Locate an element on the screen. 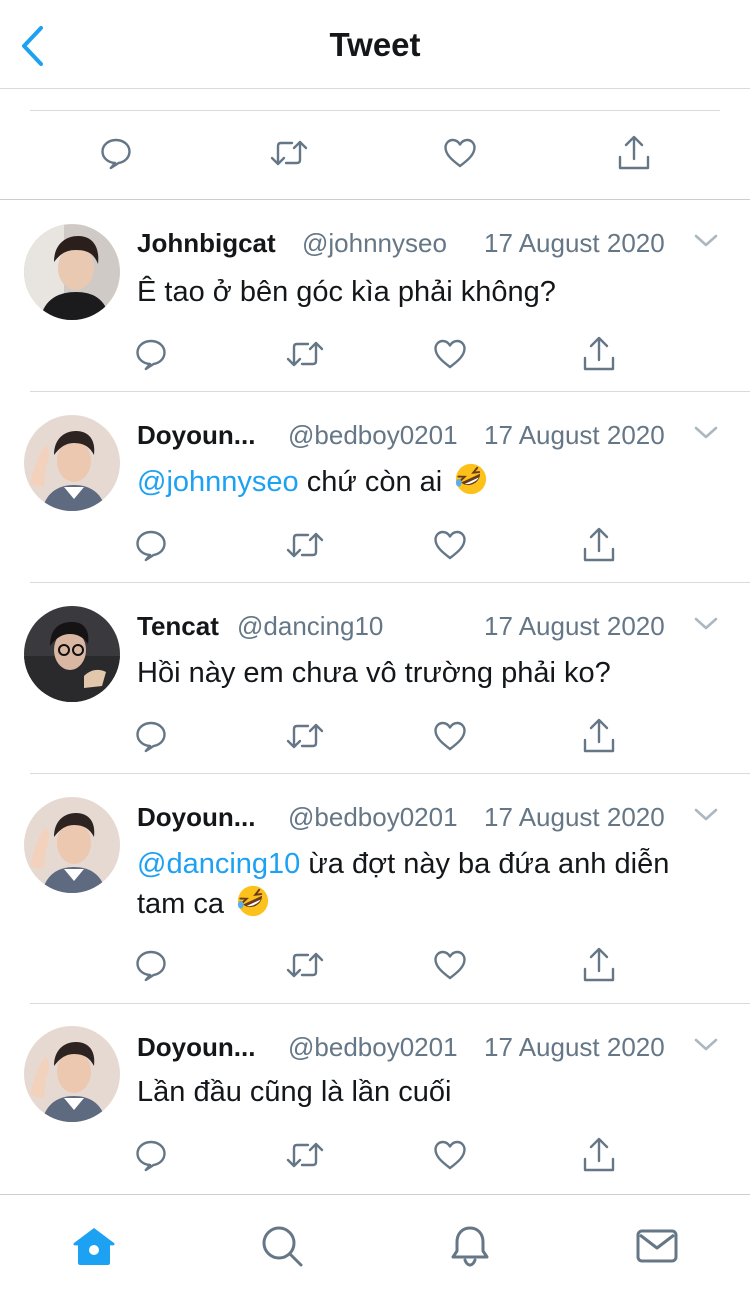 Image resolution: width=750 pixels, height=1294 pixels. notifications-icon is located at coordinates (470, 1246).